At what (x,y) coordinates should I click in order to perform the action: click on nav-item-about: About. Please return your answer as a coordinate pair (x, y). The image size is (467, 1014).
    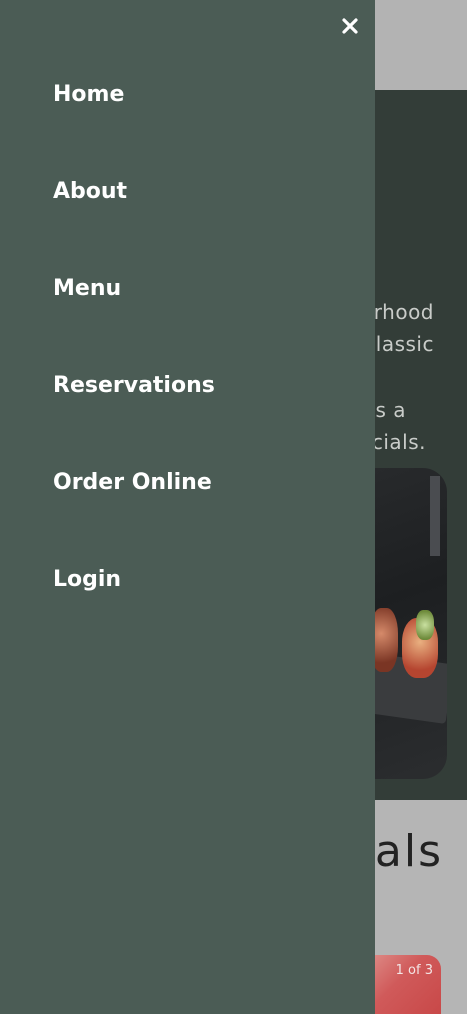
    Looking at the image, I should click on (134, 215).